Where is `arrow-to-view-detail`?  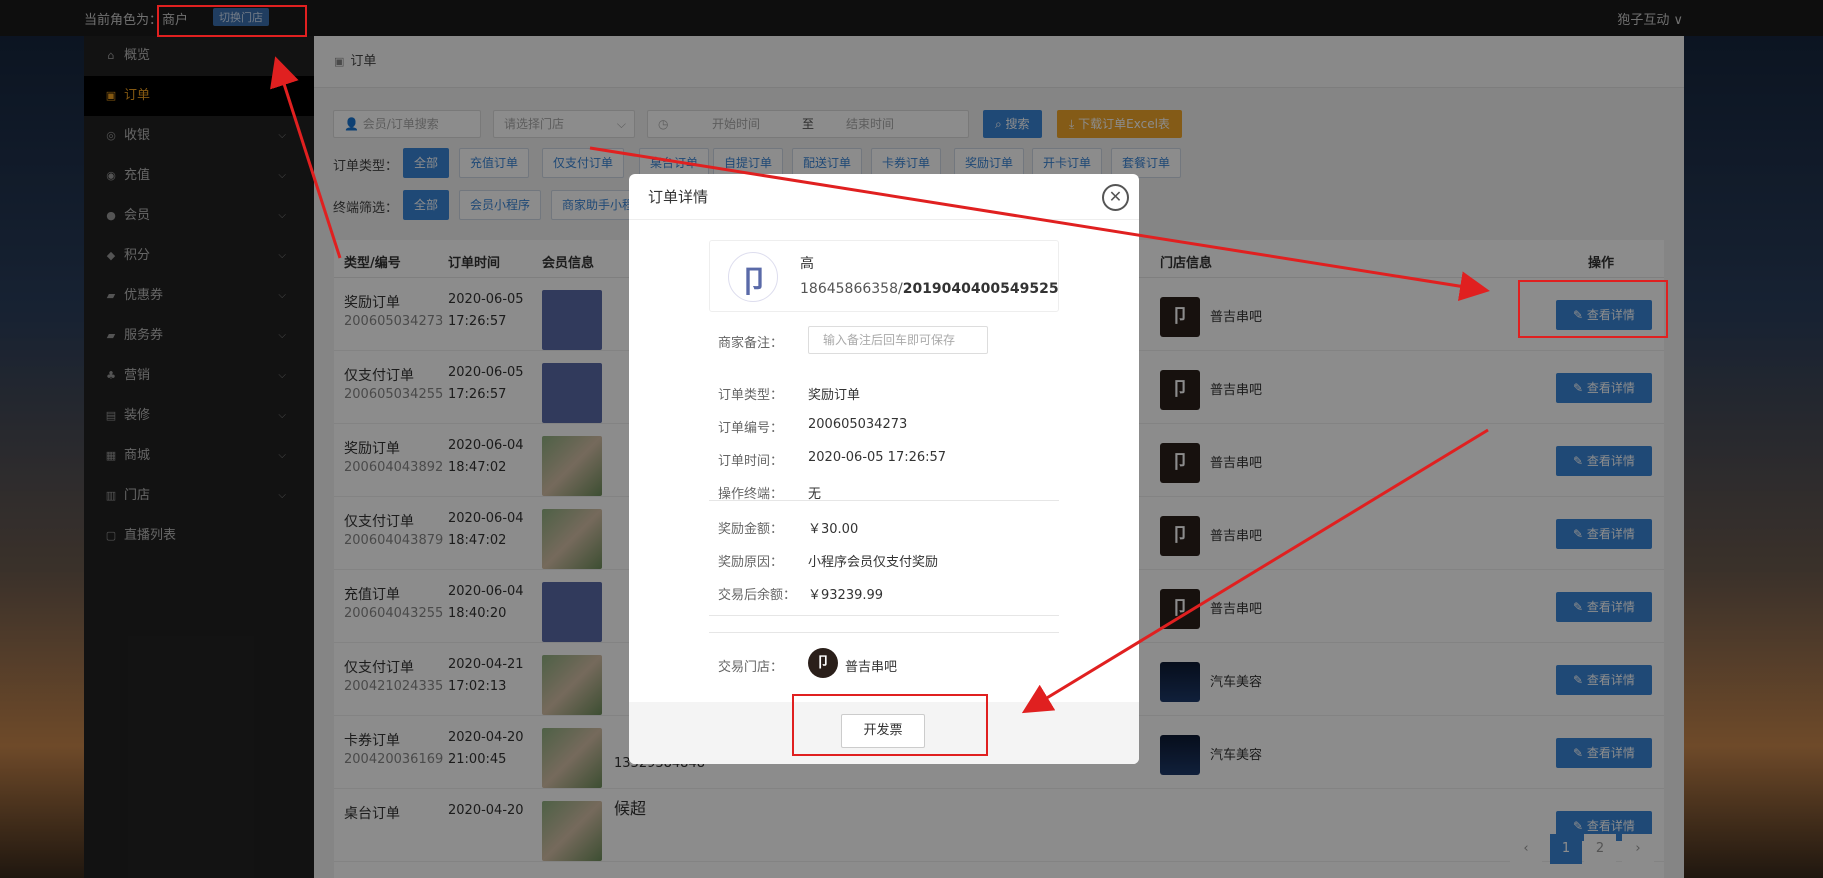 arrow-to-view-detail is located at coordinates (1039, 224).